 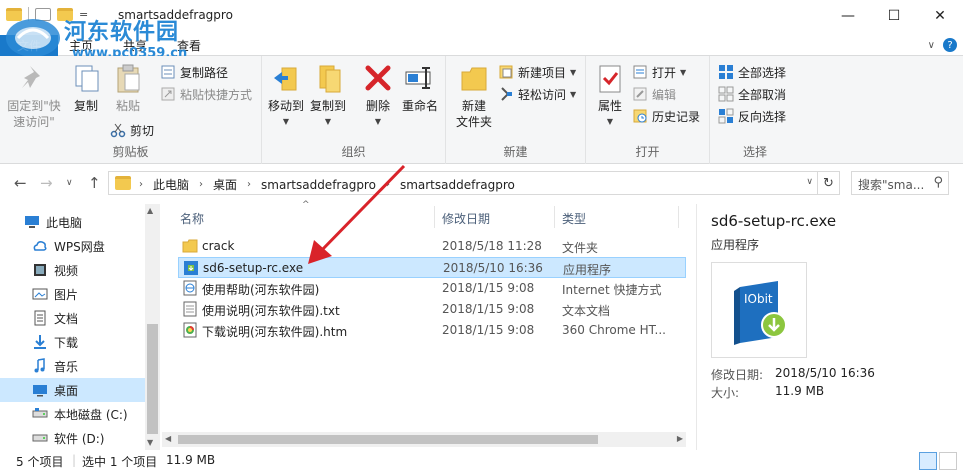 I want to click on copy-to-button: 复制到 ▼, so click(x=328, y=96).